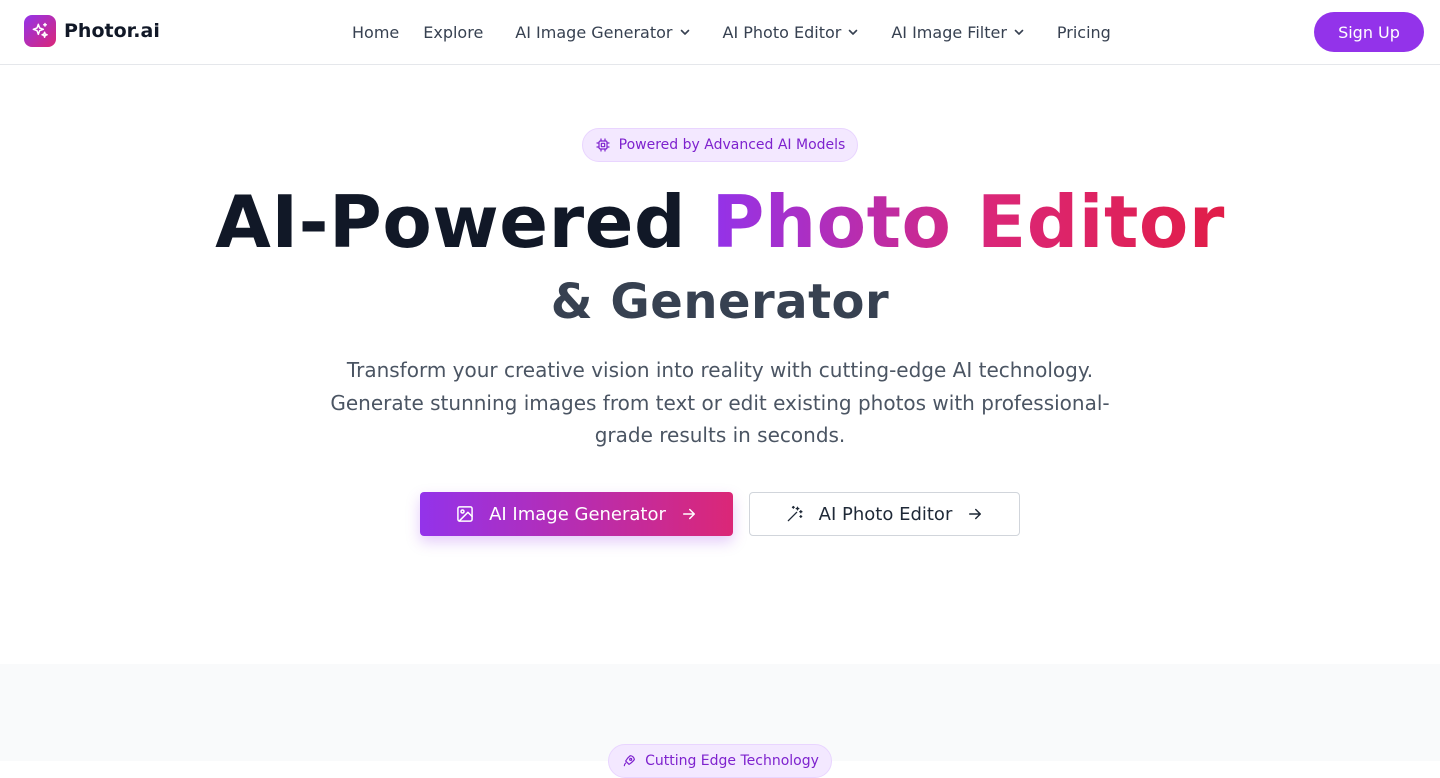 The image size is (1440, 778). What do you see at coordinates (782, 32) in the screenshot?
I see `nav-item-label: AI Photo Editor` at bounding box center [782, 32].